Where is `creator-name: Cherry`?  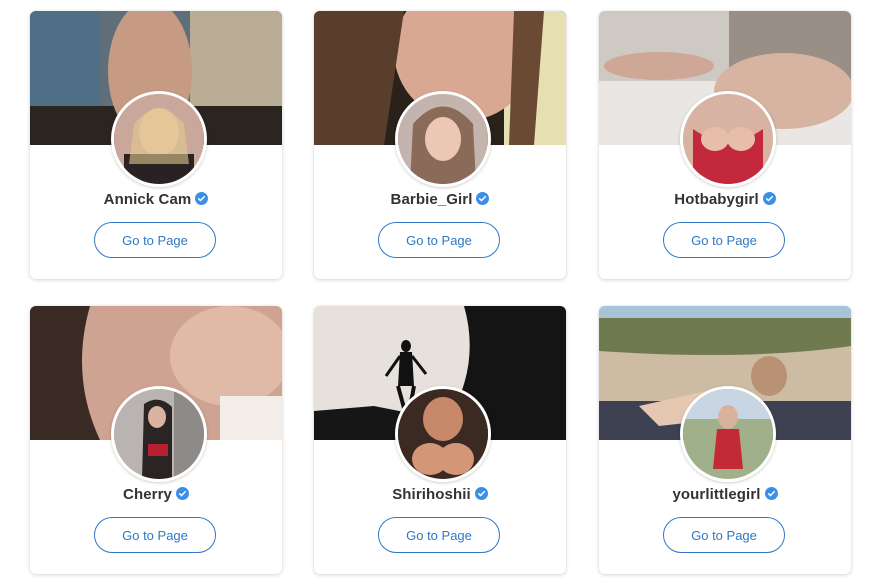
creator-name: Cherry is located at coordinates (147, 494).